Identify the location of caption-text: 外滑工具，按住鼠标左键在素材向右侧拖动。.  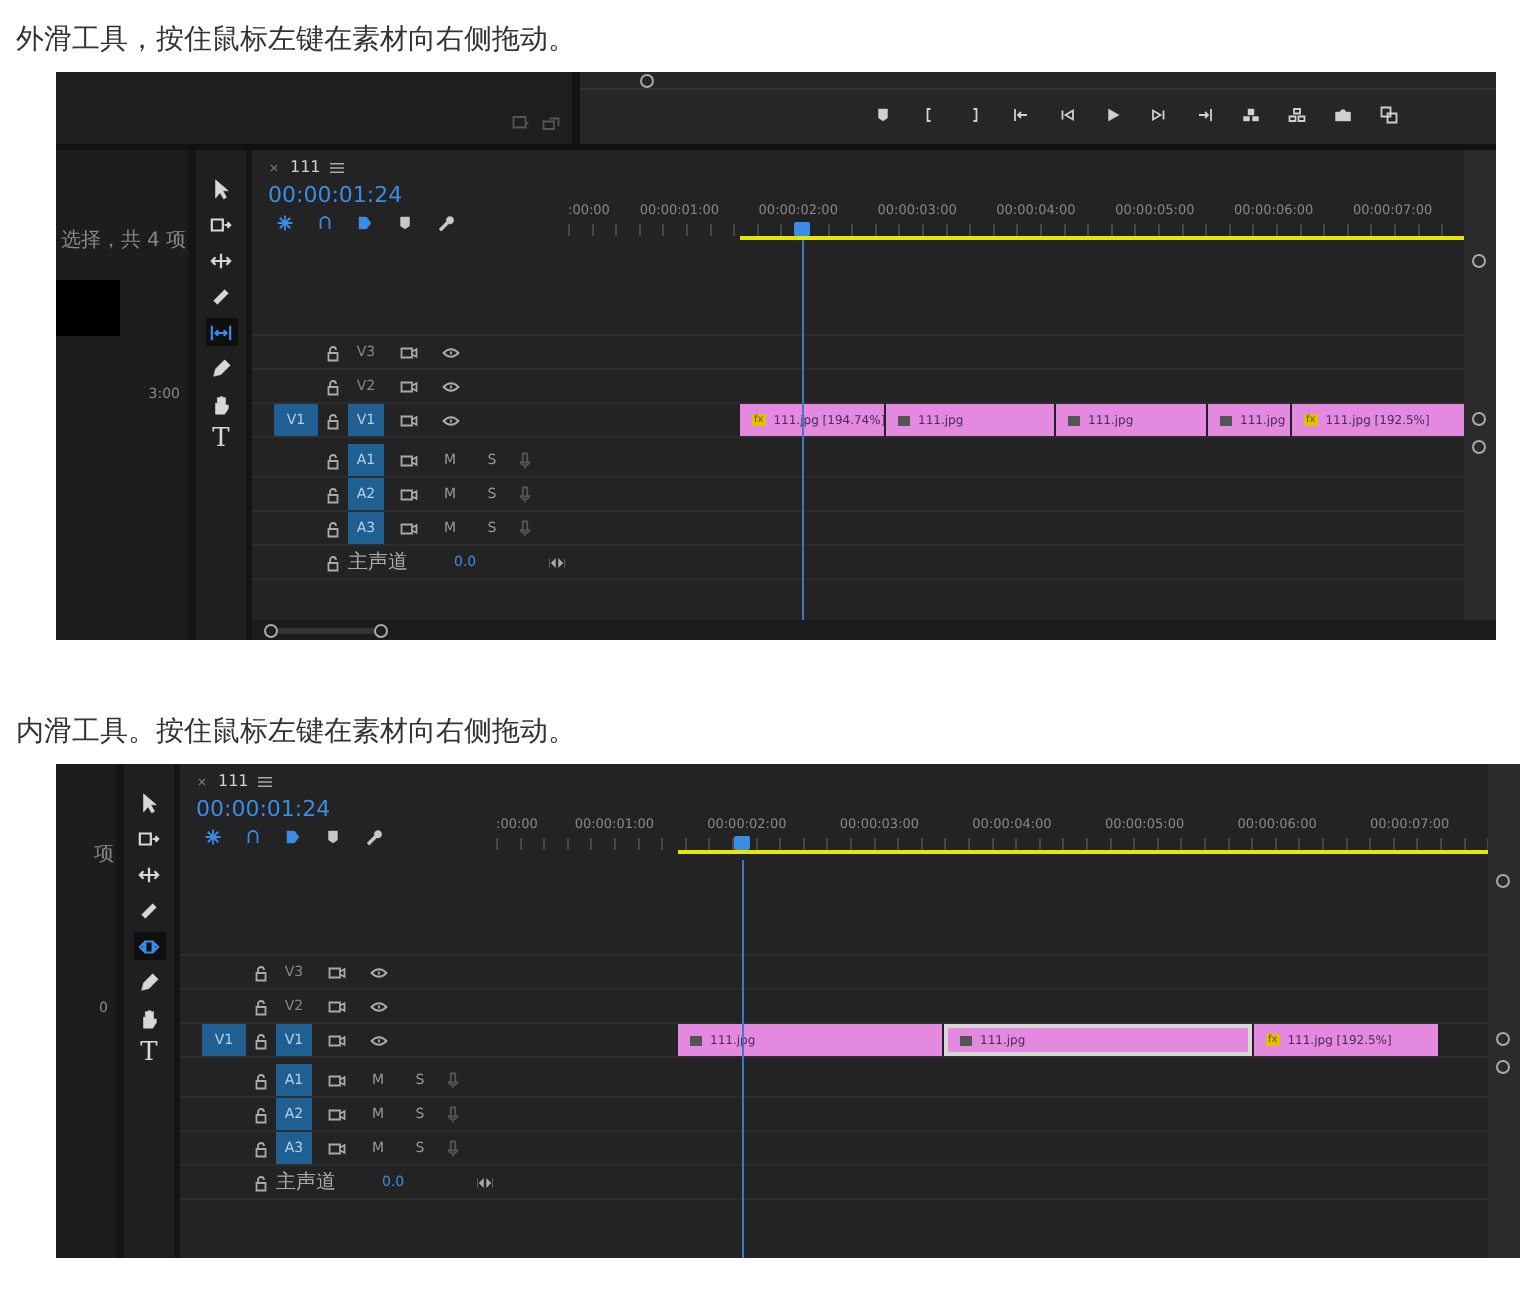
(297, 41).